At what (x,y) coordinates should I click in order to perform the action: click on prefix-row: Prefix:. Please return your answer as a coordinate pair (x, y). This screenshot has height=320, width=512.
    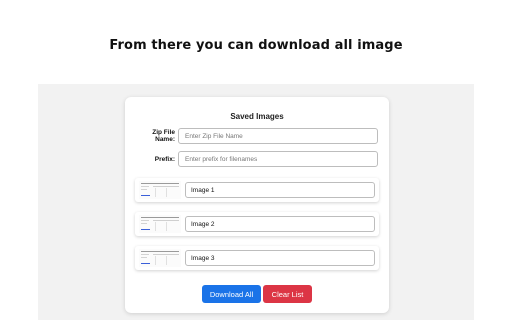
    Looking at the image, I should click on (257, 159).